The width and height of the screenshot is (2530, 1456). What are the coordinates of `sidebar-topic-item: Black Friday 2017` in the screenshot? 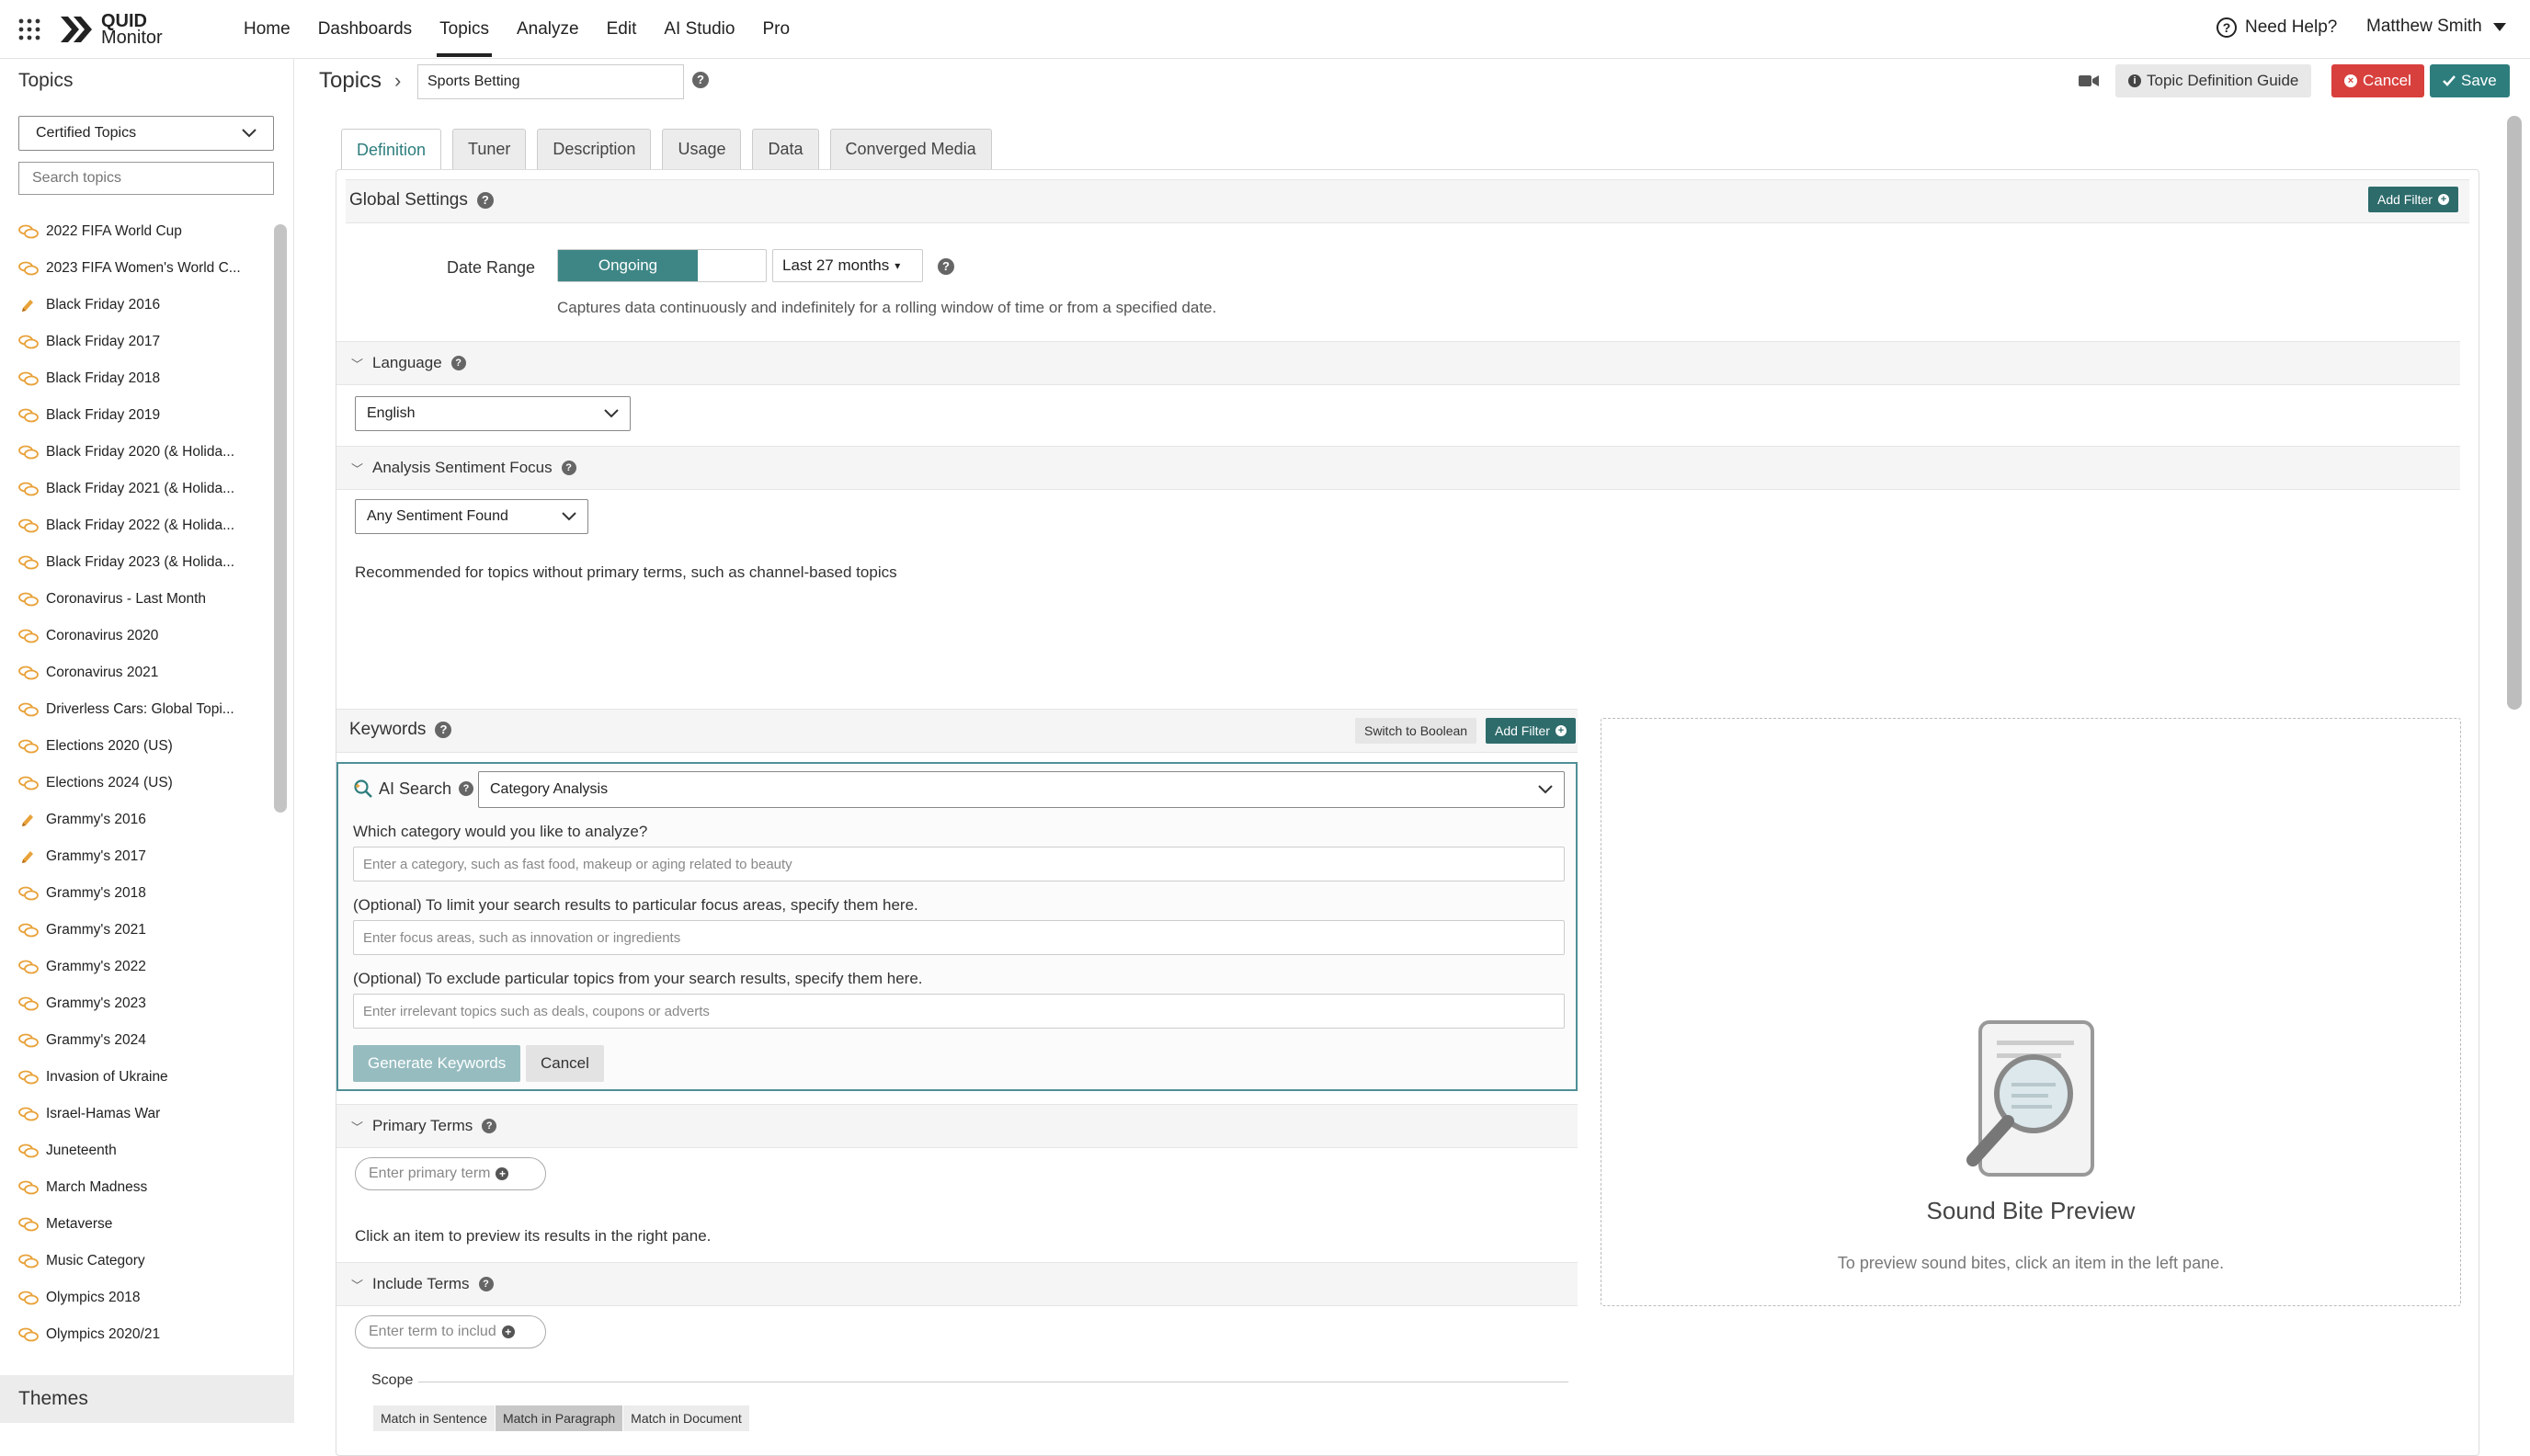 It's located at (136, 342).